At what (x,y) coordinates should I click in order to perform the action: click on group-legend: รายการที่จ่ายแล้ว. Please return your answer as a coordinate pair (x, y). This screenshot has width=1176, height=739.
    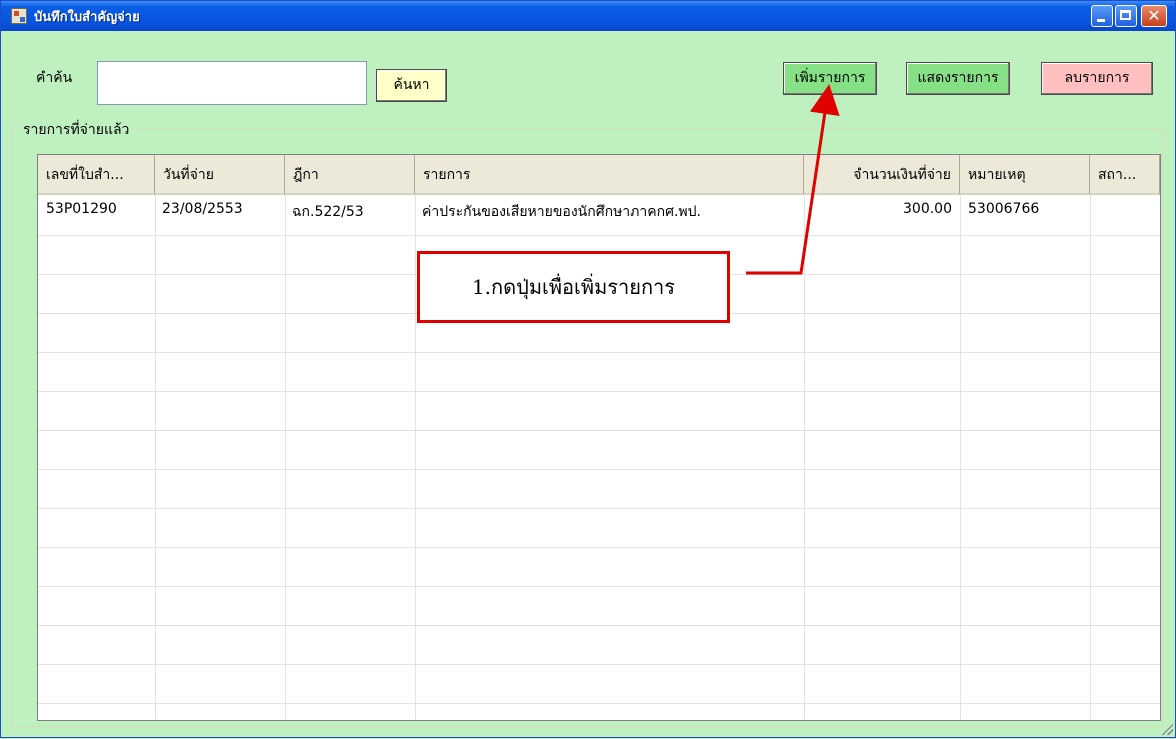
    Looking at the image, I should click on (76, 130).